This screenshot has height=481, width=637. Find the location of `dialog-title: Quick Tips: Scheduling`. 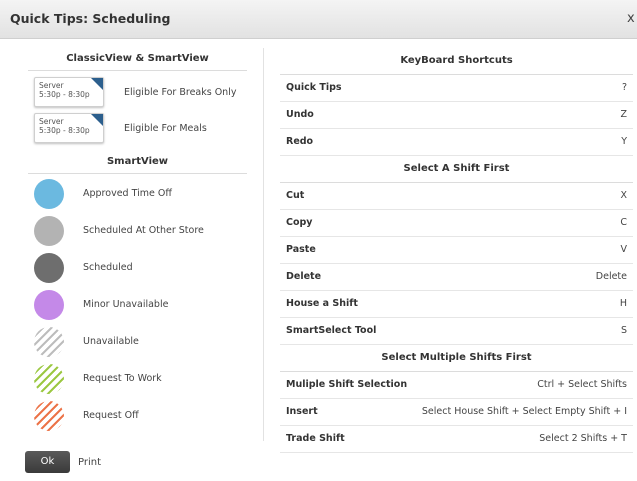

dialog-title: Quick Tips: Scheduling is located at coordinates (90, 18).